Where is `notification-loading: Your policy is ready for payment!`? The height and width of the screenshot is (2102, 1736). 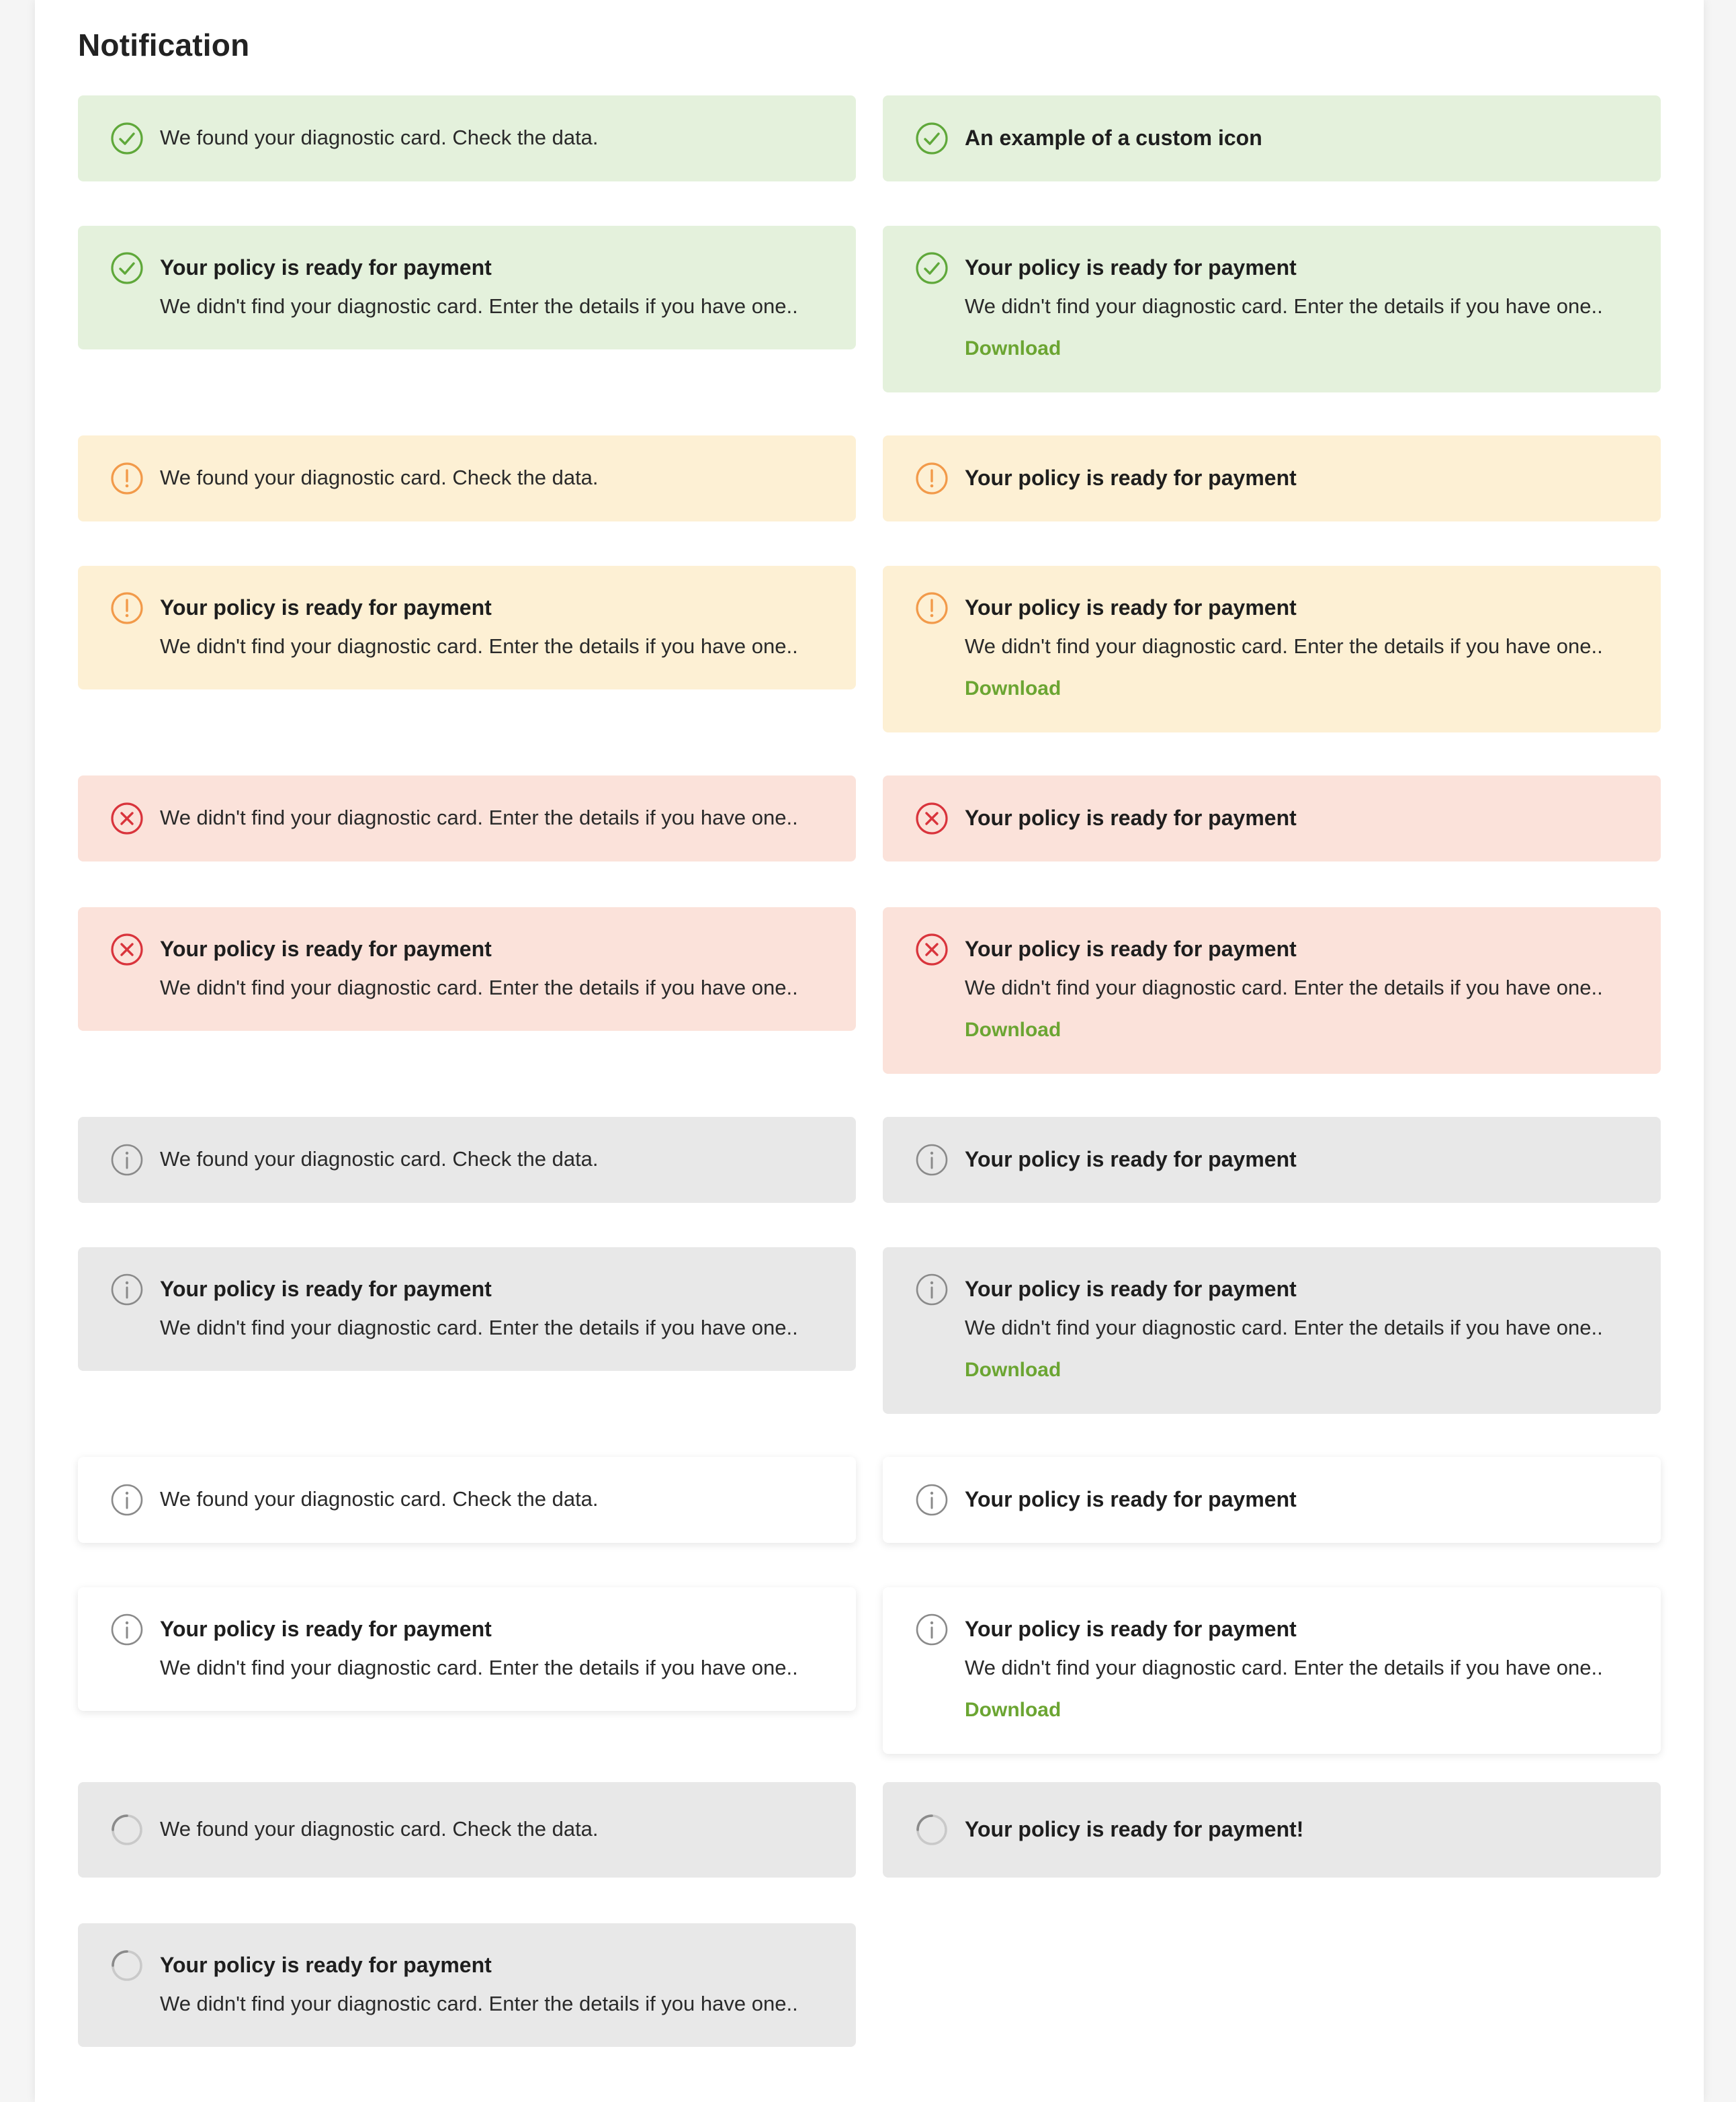
notification-loading: Your policy is ready for payment! is located at coordinates (1272, 1830).